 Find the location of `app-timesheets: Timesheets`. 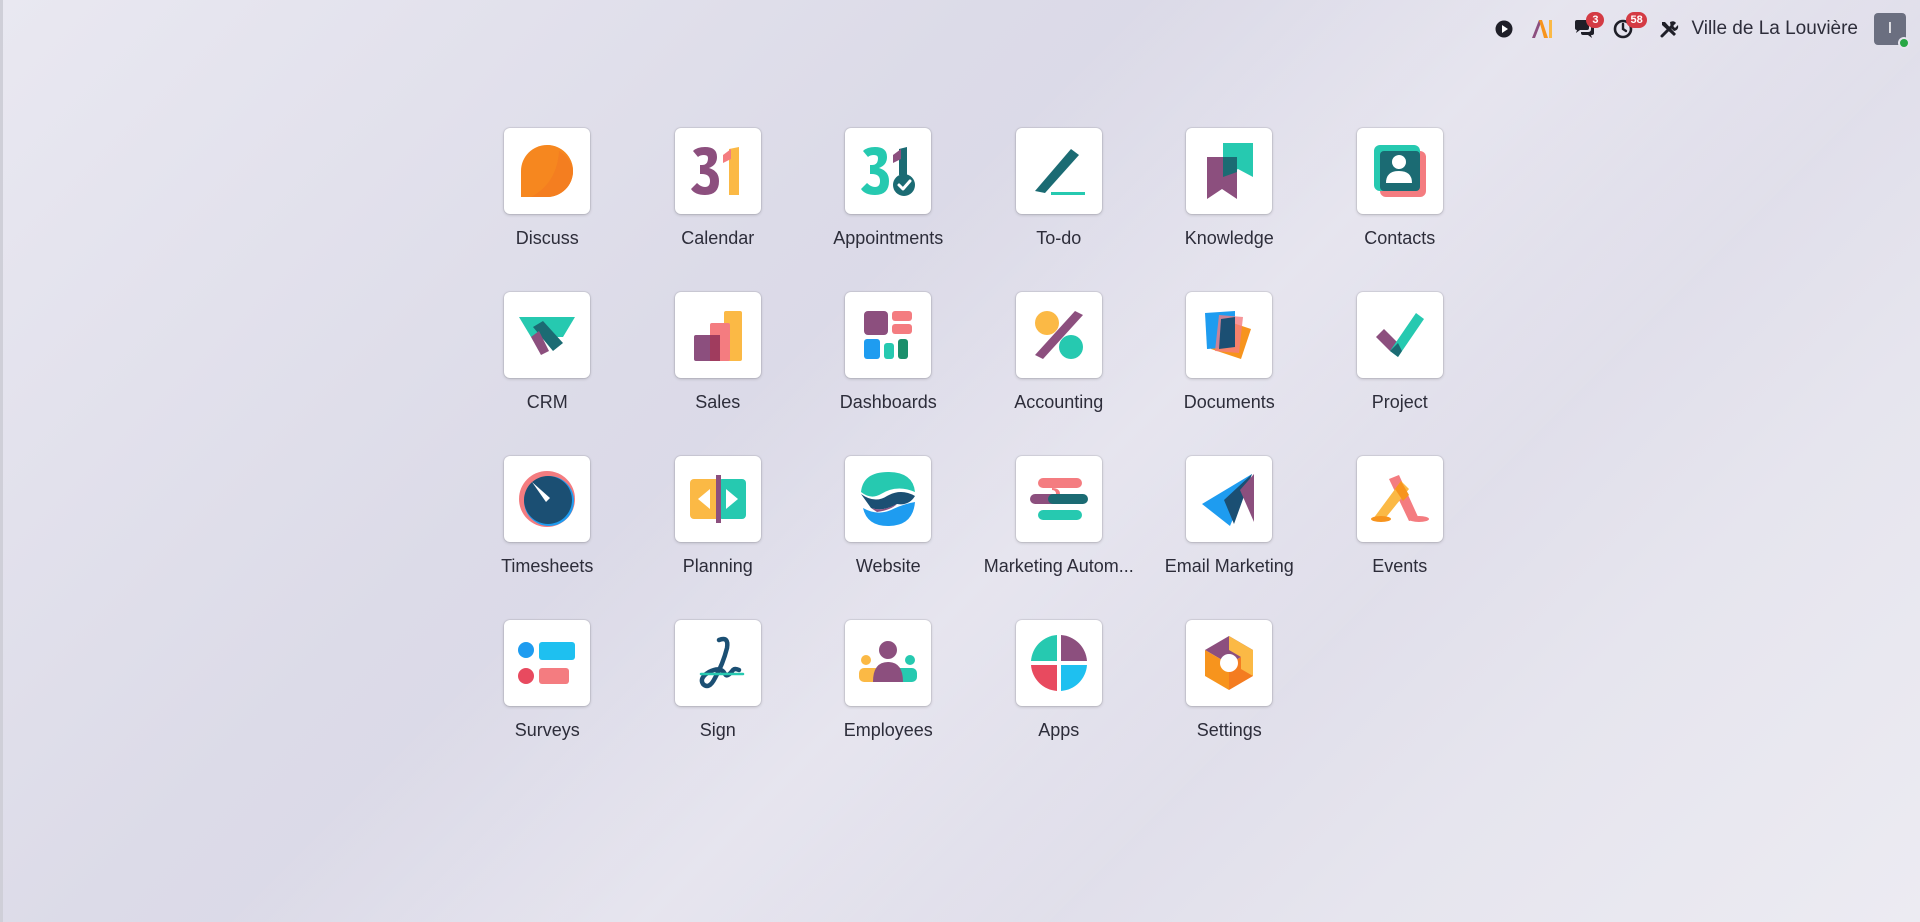

app-timesheets: Timesheets is located at coordinates (547, 538).